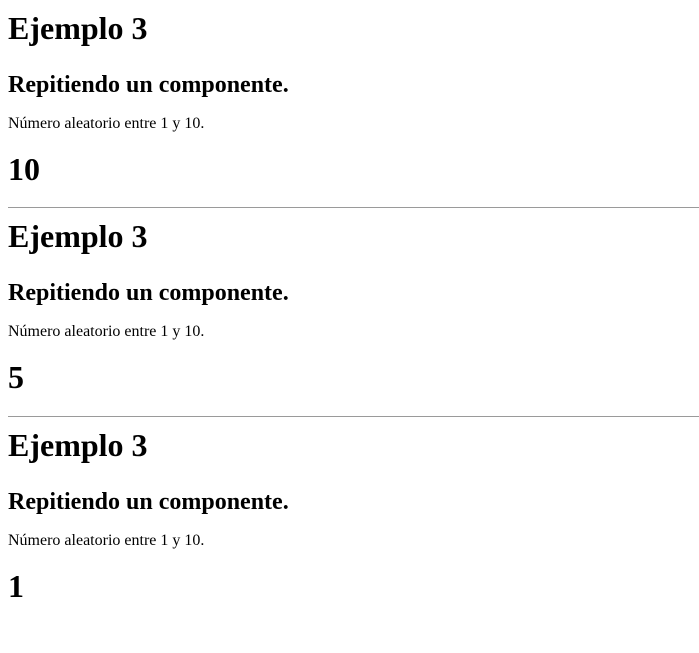 The width and height of the screenshot is (699, 653). Describe the element at coordinates (16, 586) in the screenshot. I see `random-number: 1` at that location.